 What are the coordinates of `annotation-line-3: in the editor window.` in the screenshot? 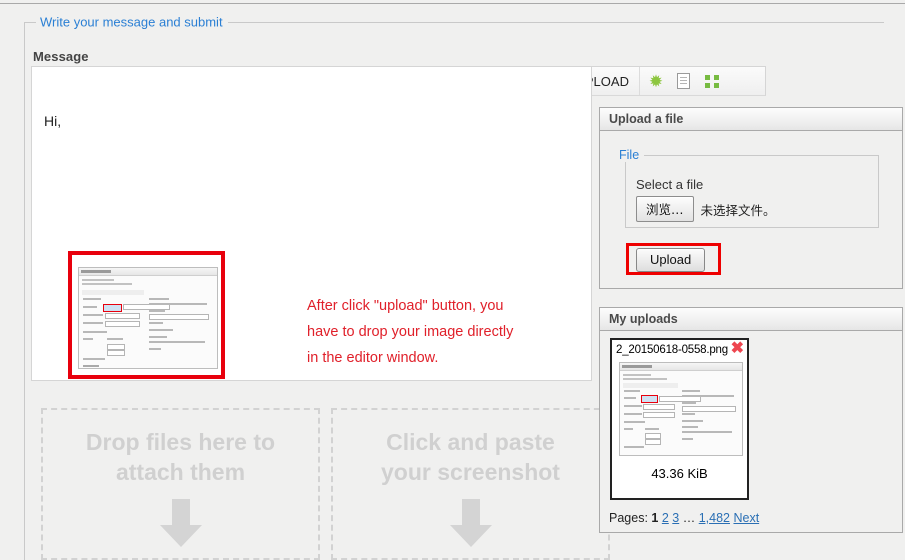 It's located at (373, 358).